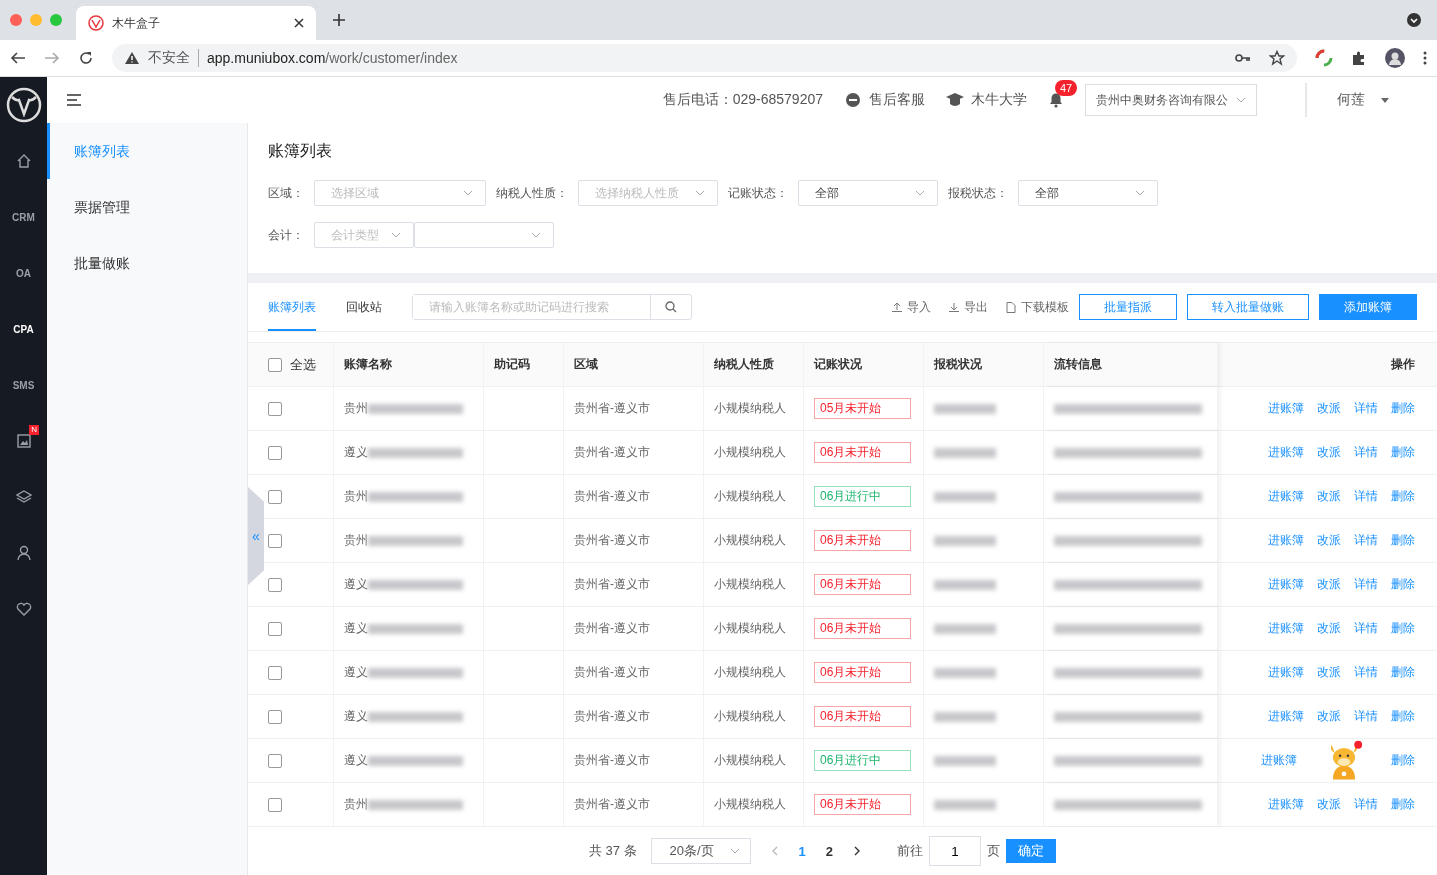  Describe the element at coordinates (1359, 58) in the screenshot. I see `puzzle-icon` at that location.